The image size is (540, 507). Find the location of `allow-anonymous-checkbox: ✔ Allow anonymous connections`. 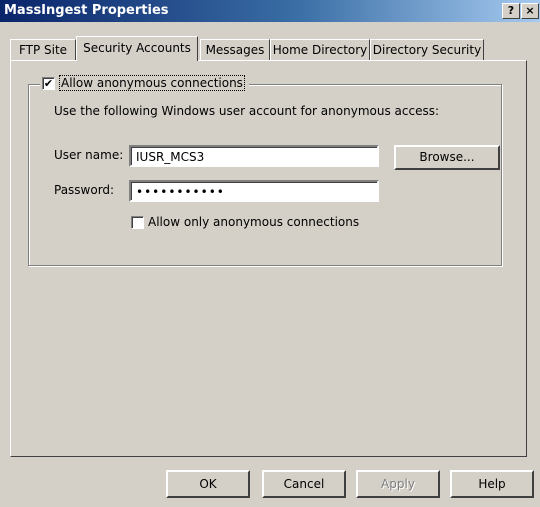

allow-anonymous-checkbox: ✔ Allow anonymous connections is located at coordinates (144, 83).